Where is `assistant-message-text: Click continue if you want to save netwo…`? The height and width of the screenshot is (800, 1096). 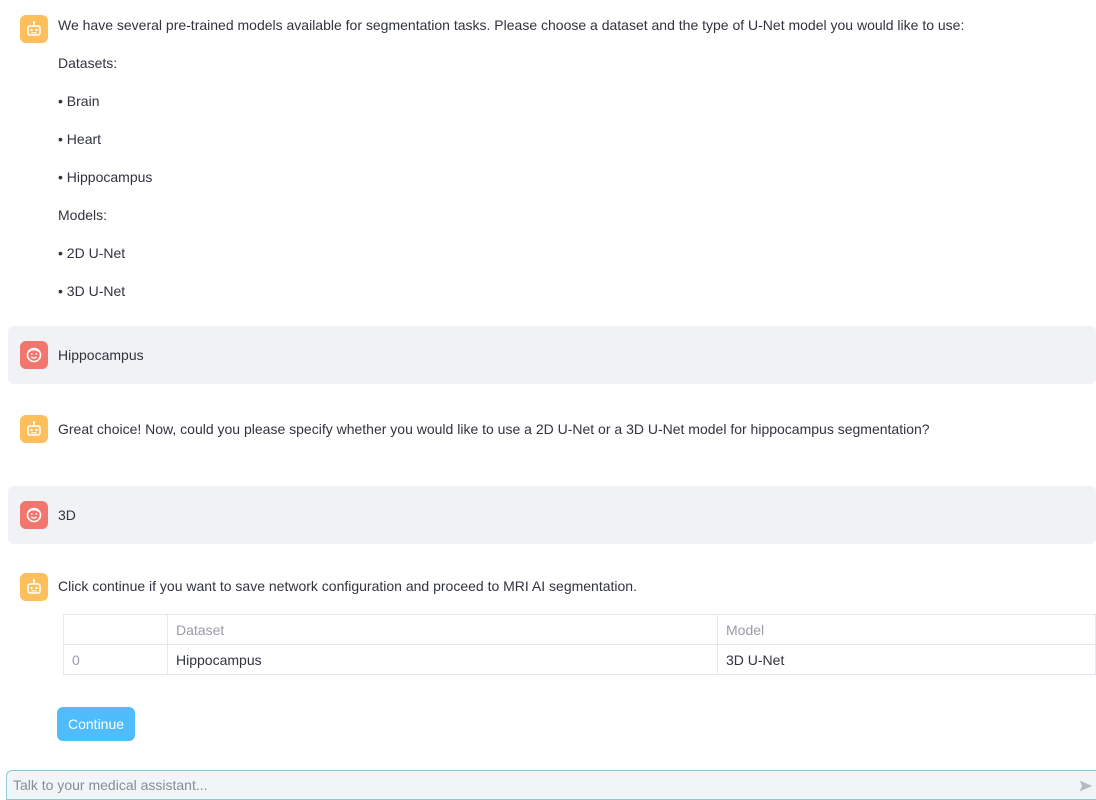 assistant-message-text: Click continue if you want to save netwo… is located at coordinates (347, 586).